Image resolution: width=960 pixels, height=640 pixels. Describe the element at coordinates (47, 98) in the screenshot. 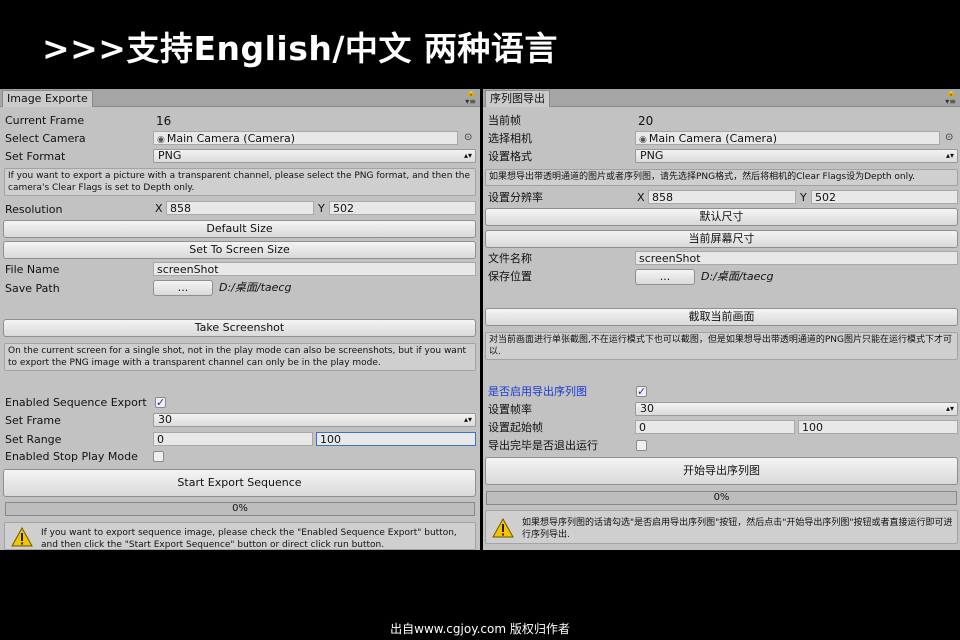

I see `tab-image-exporter: Image Exporte` at that location.